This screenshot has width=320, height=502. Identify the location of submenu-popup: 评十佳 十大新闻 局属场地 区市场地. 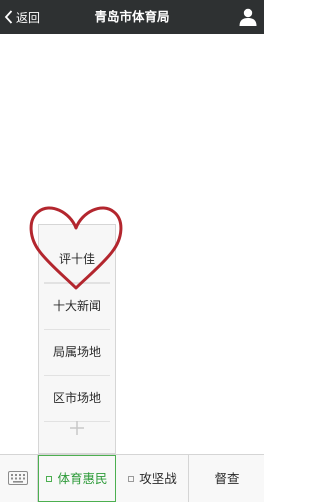
(77, 339).